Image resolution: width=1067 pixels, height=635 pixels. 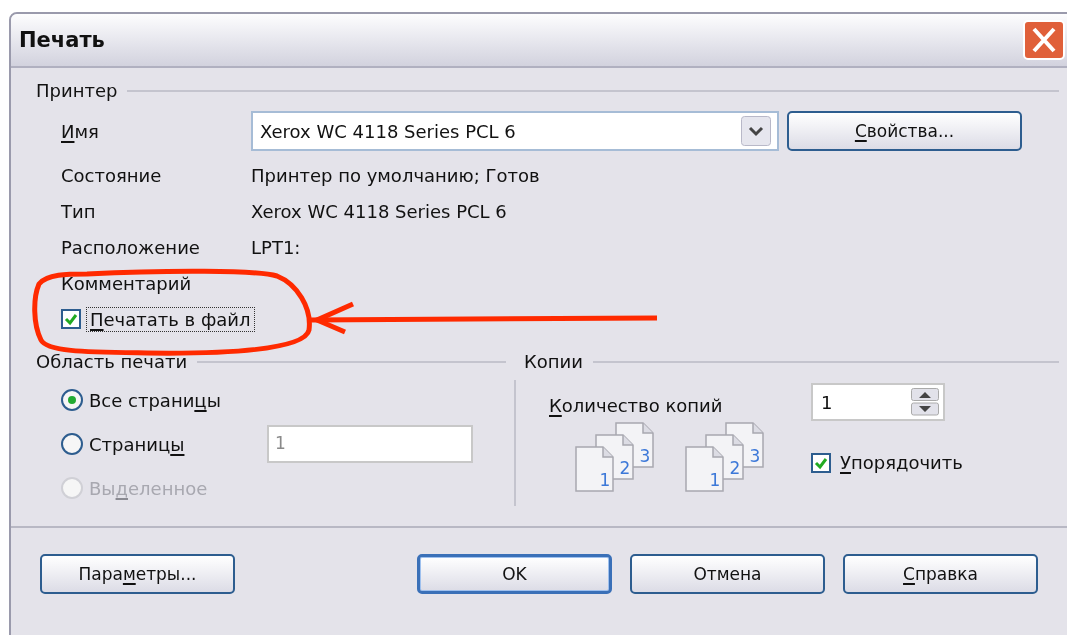 What do you see at coordinates (127, 283) in the screenshot?
I see `info-label: Комментарий` at bounding box center [127, 283].